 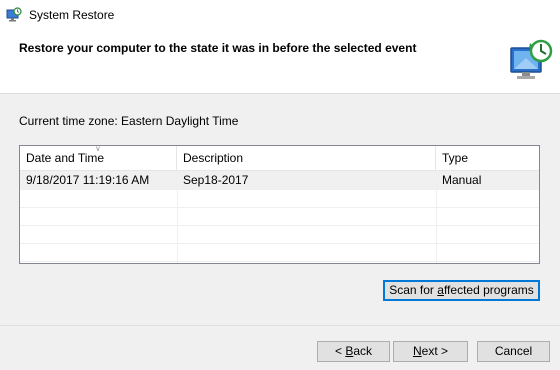 I want to click on timezone-text: Current time zone: Eastern Daylight Time, so click(x=128, y=121).